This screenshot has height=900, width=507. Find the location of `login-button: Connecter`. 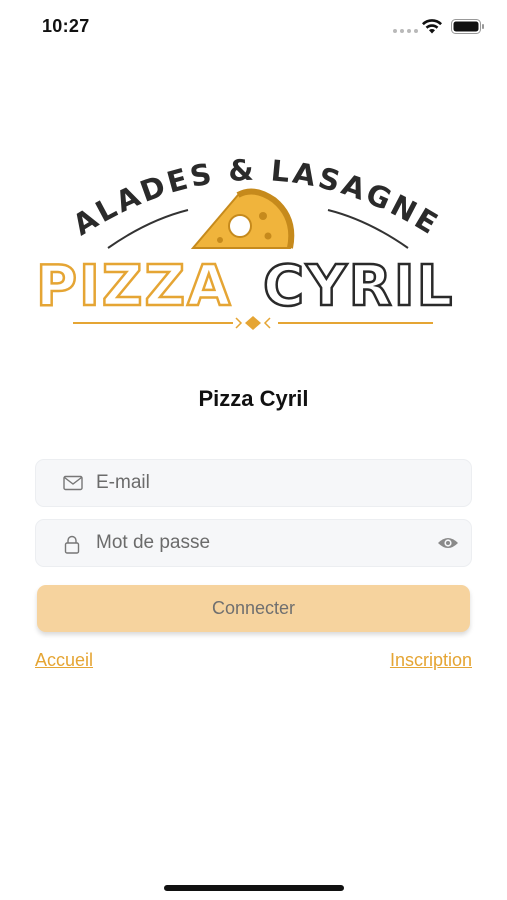

login-button: Connecter is located at coordinates (253, 608).